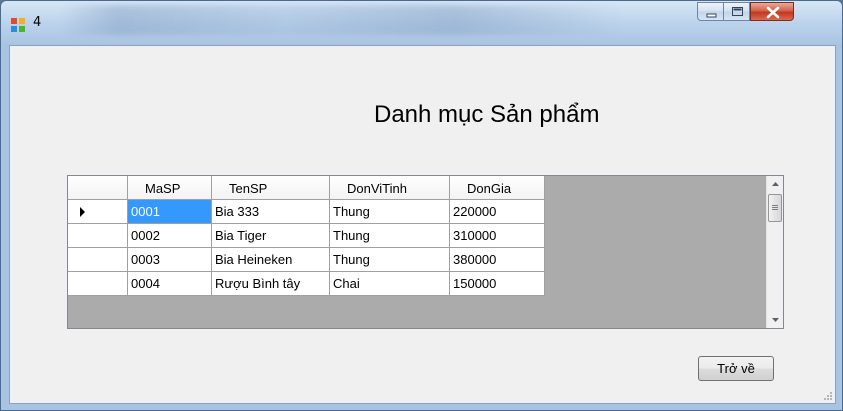 Image resolution: width=843 pixels, height=411 pixels. I want to click on scrollbar-thumb, so click(775, 208).